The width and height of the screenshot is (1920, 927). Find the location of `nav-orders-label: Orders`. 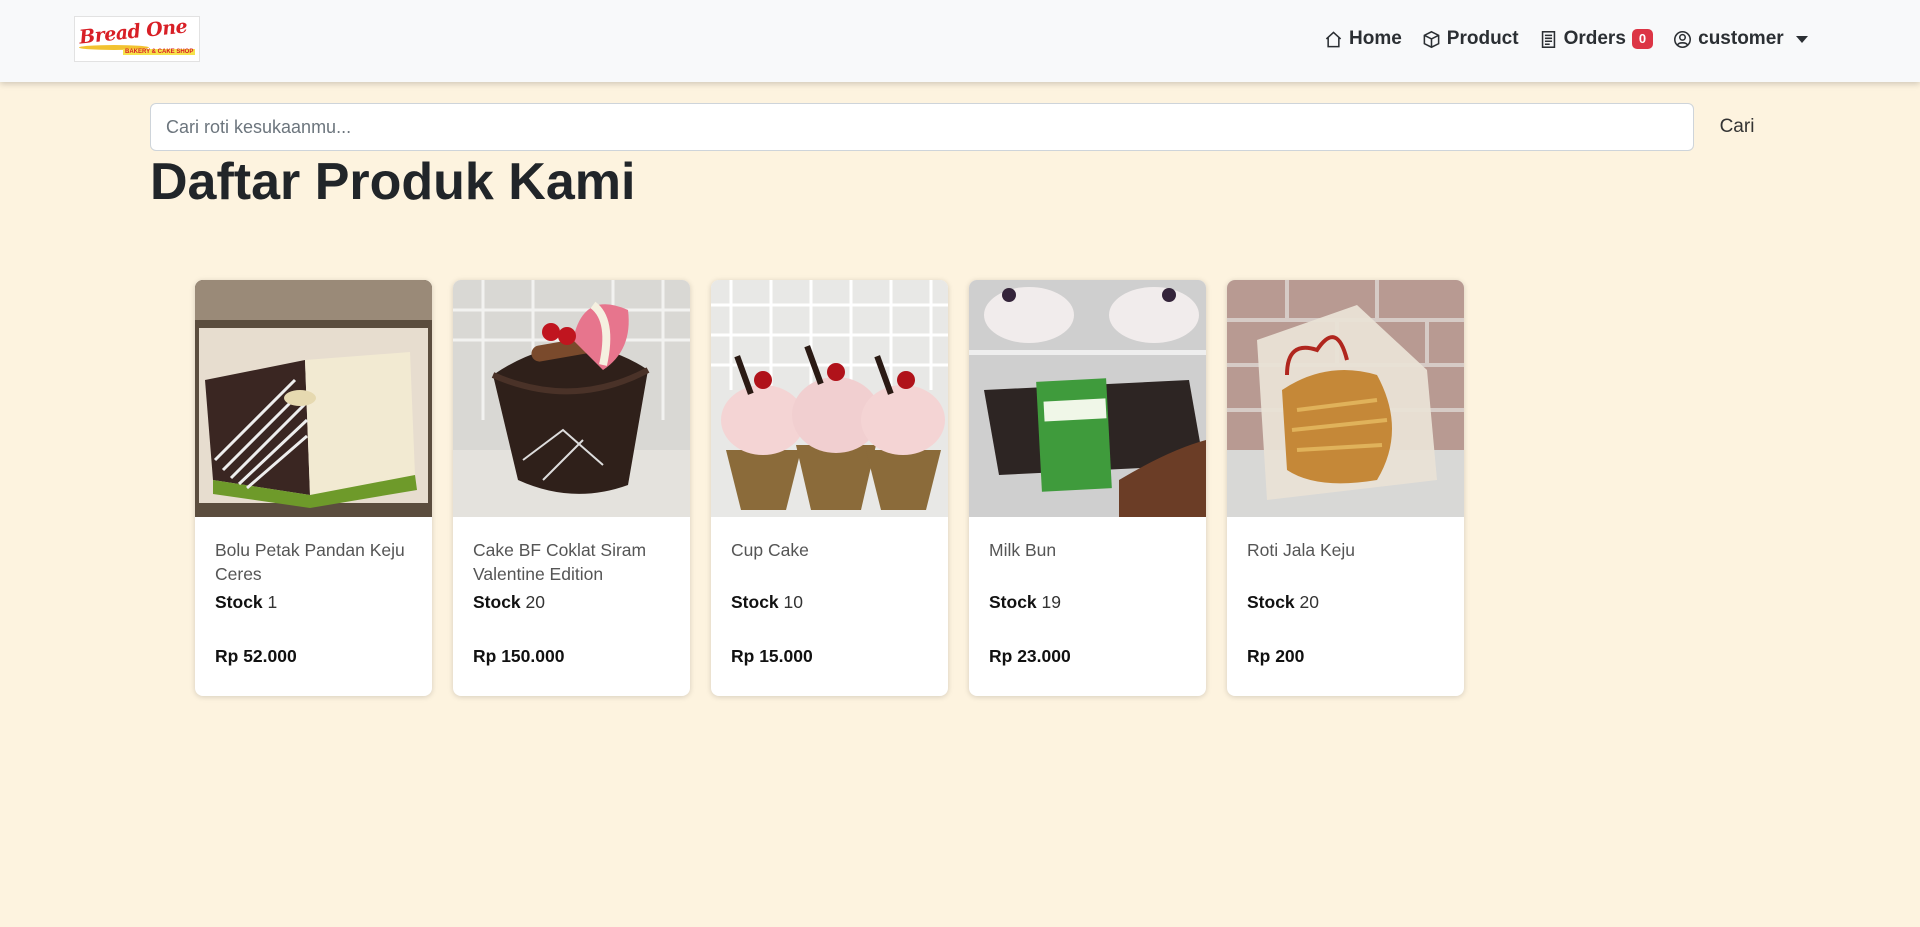

nav-orders-label: Orders is located at coordinates (1594, 38).